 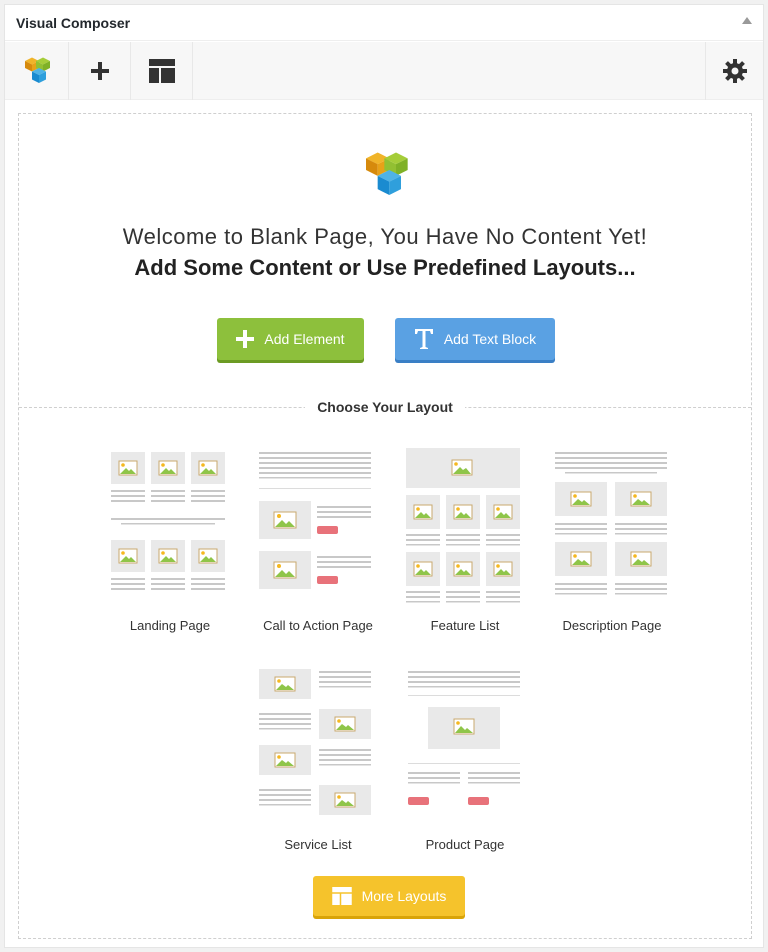 I want to click on templates-toolbar-button, so click(x=162, y=71).